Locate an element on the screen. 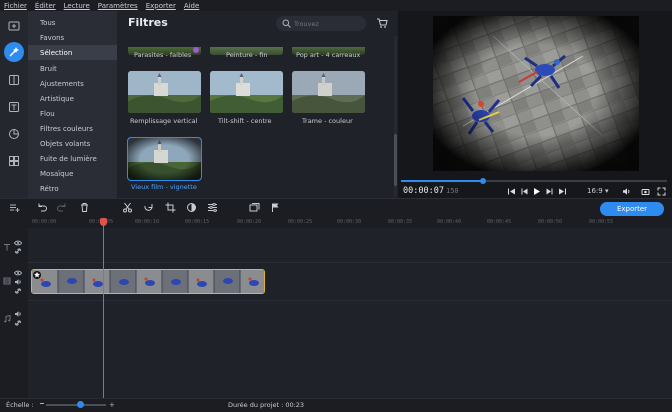  menu-fichier: Fichier is located at coordinates (15, 6).